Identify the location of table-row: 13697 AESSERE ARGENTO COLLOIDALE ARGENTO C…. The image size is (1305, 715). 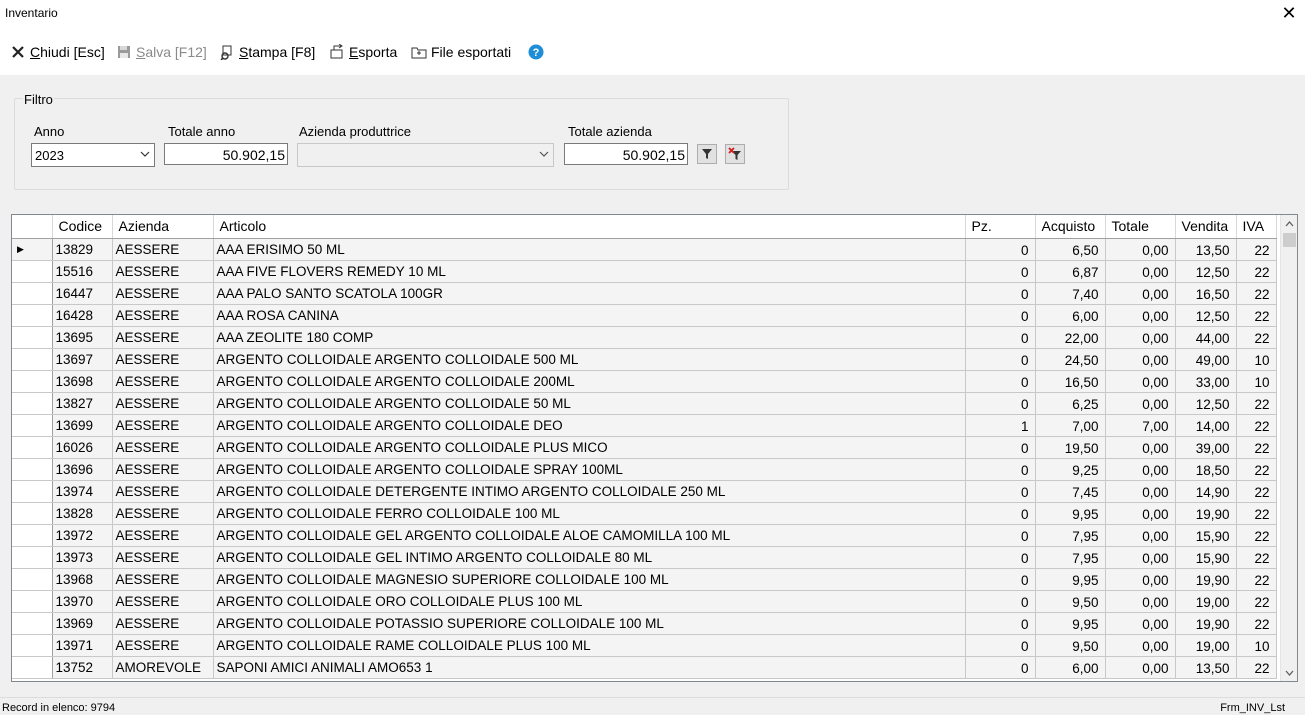
(644, 359).